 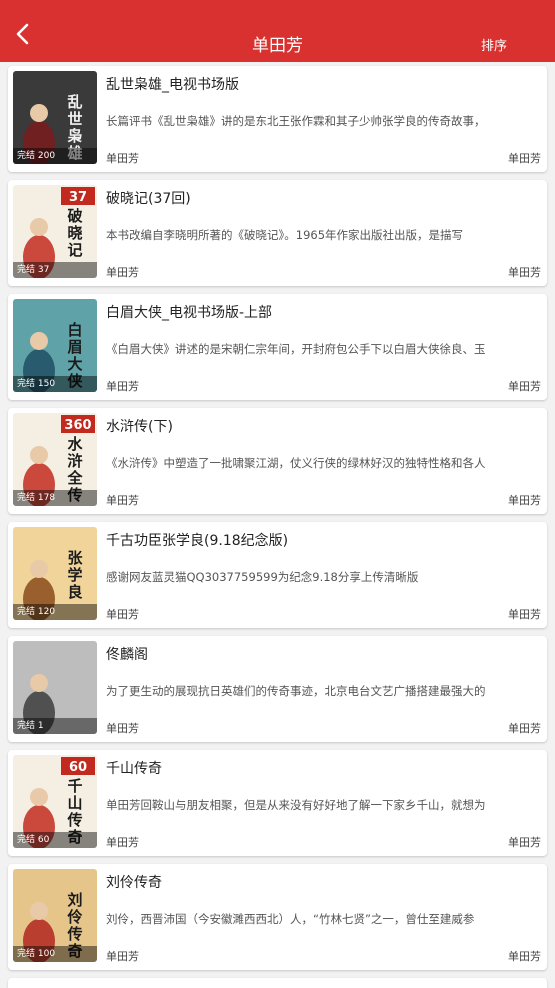 What do you see at coordinates (134, 883) in the screenshot?
I see `album-title: 刘伶传奇` at bounding box center [134, 883].